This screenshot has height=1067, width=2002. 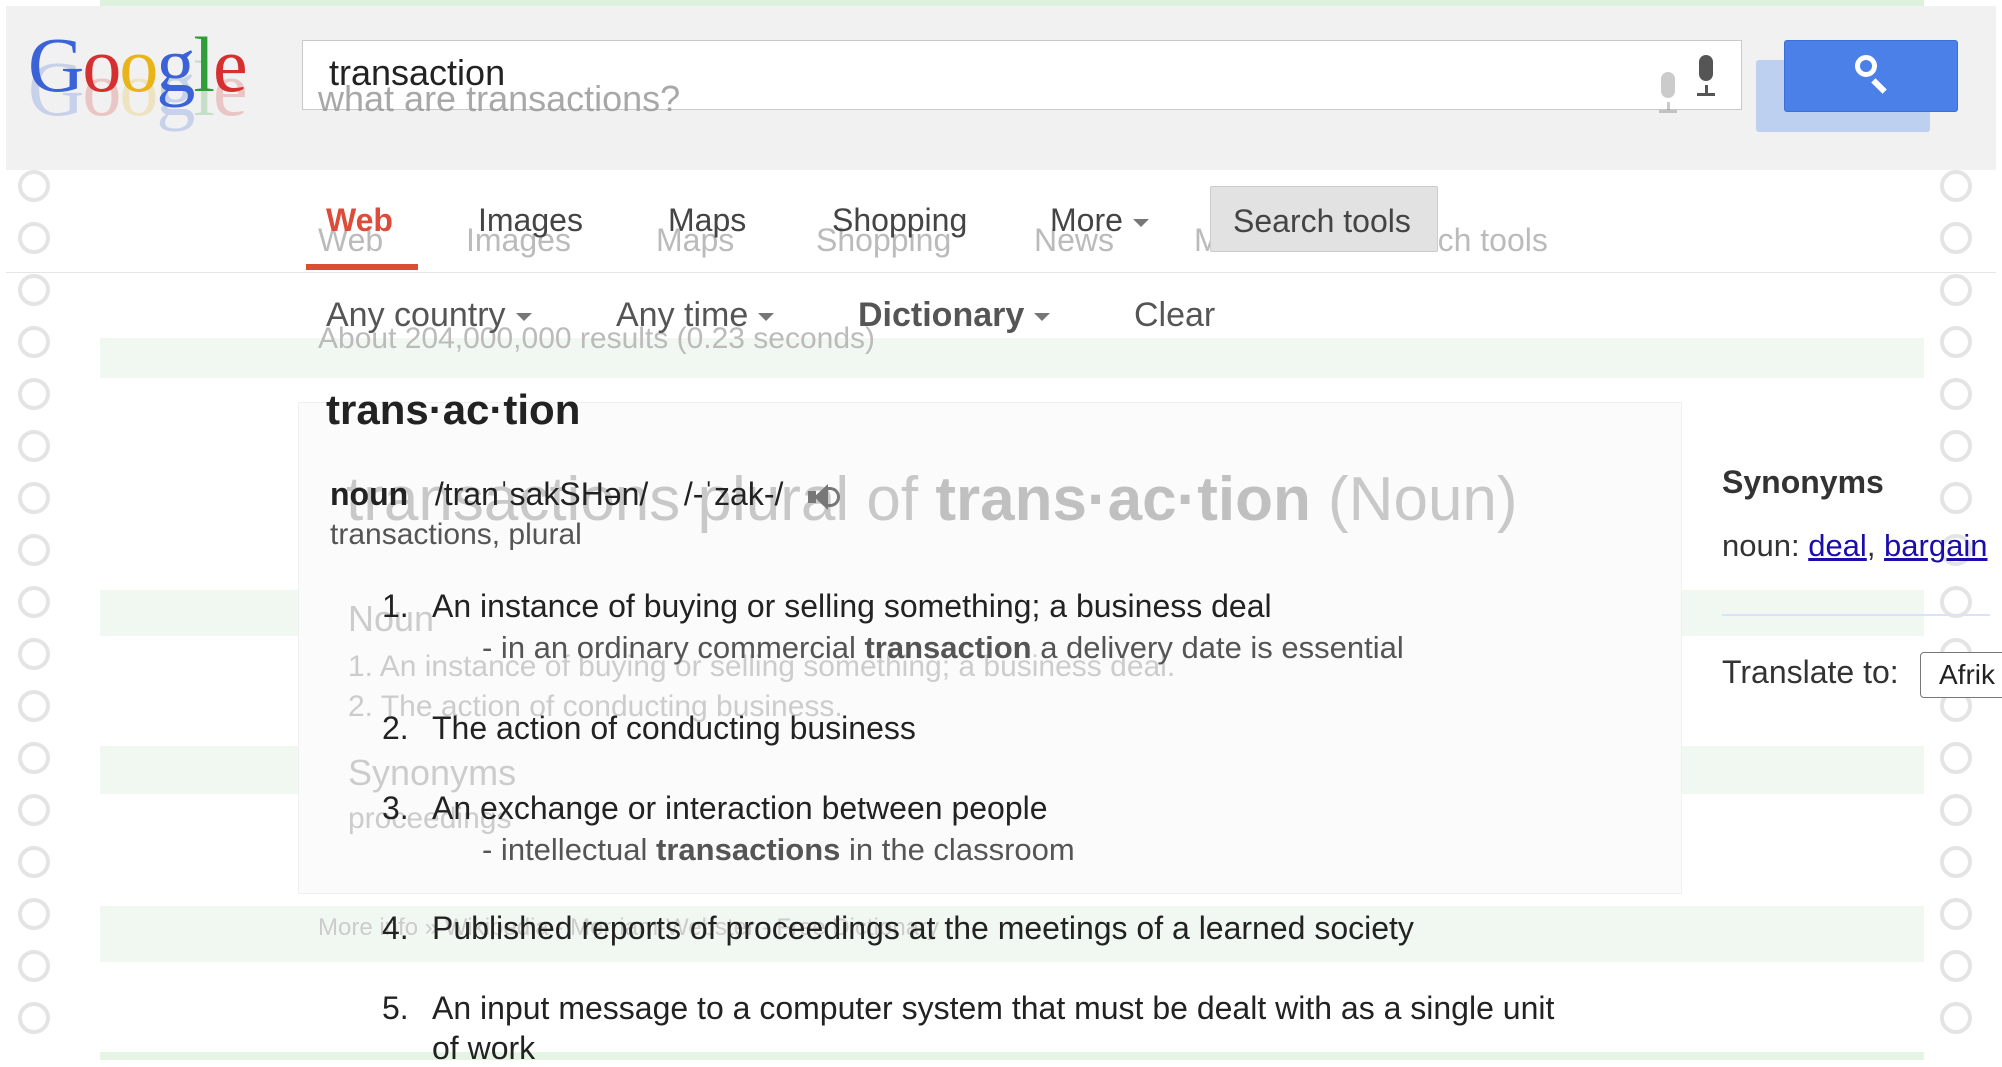 What do you see at coordinates (484, 1048) in the screenshot?
I see `definition-text-continued: of work` at bounding box center [484, 1048].